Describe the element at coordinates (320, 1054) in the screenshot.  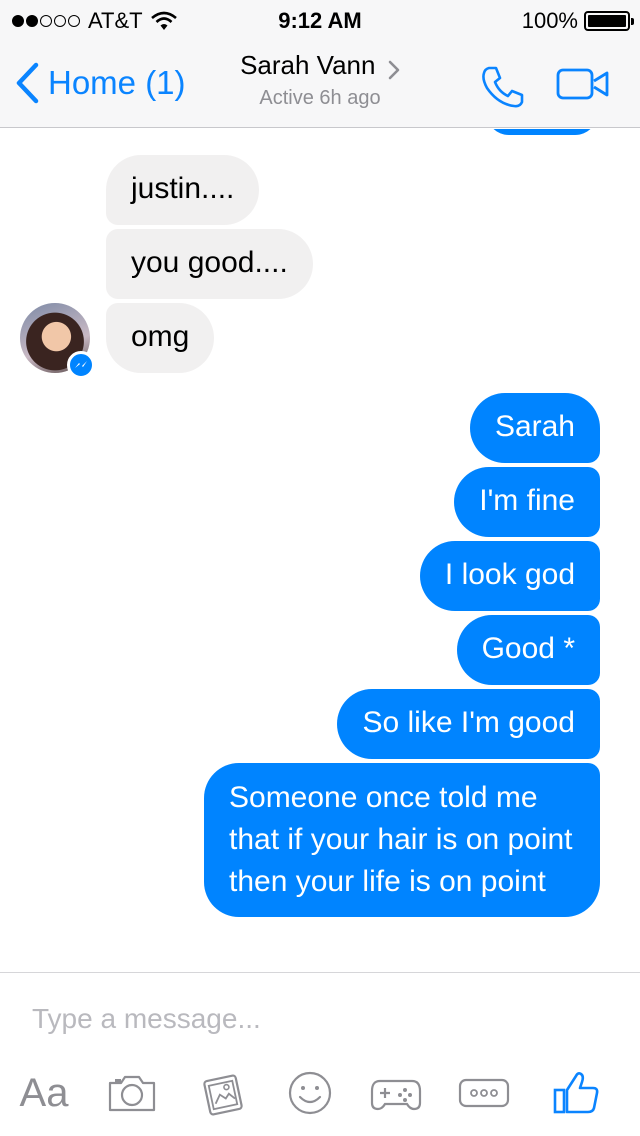
I see `message-composer: Aa` at that location.